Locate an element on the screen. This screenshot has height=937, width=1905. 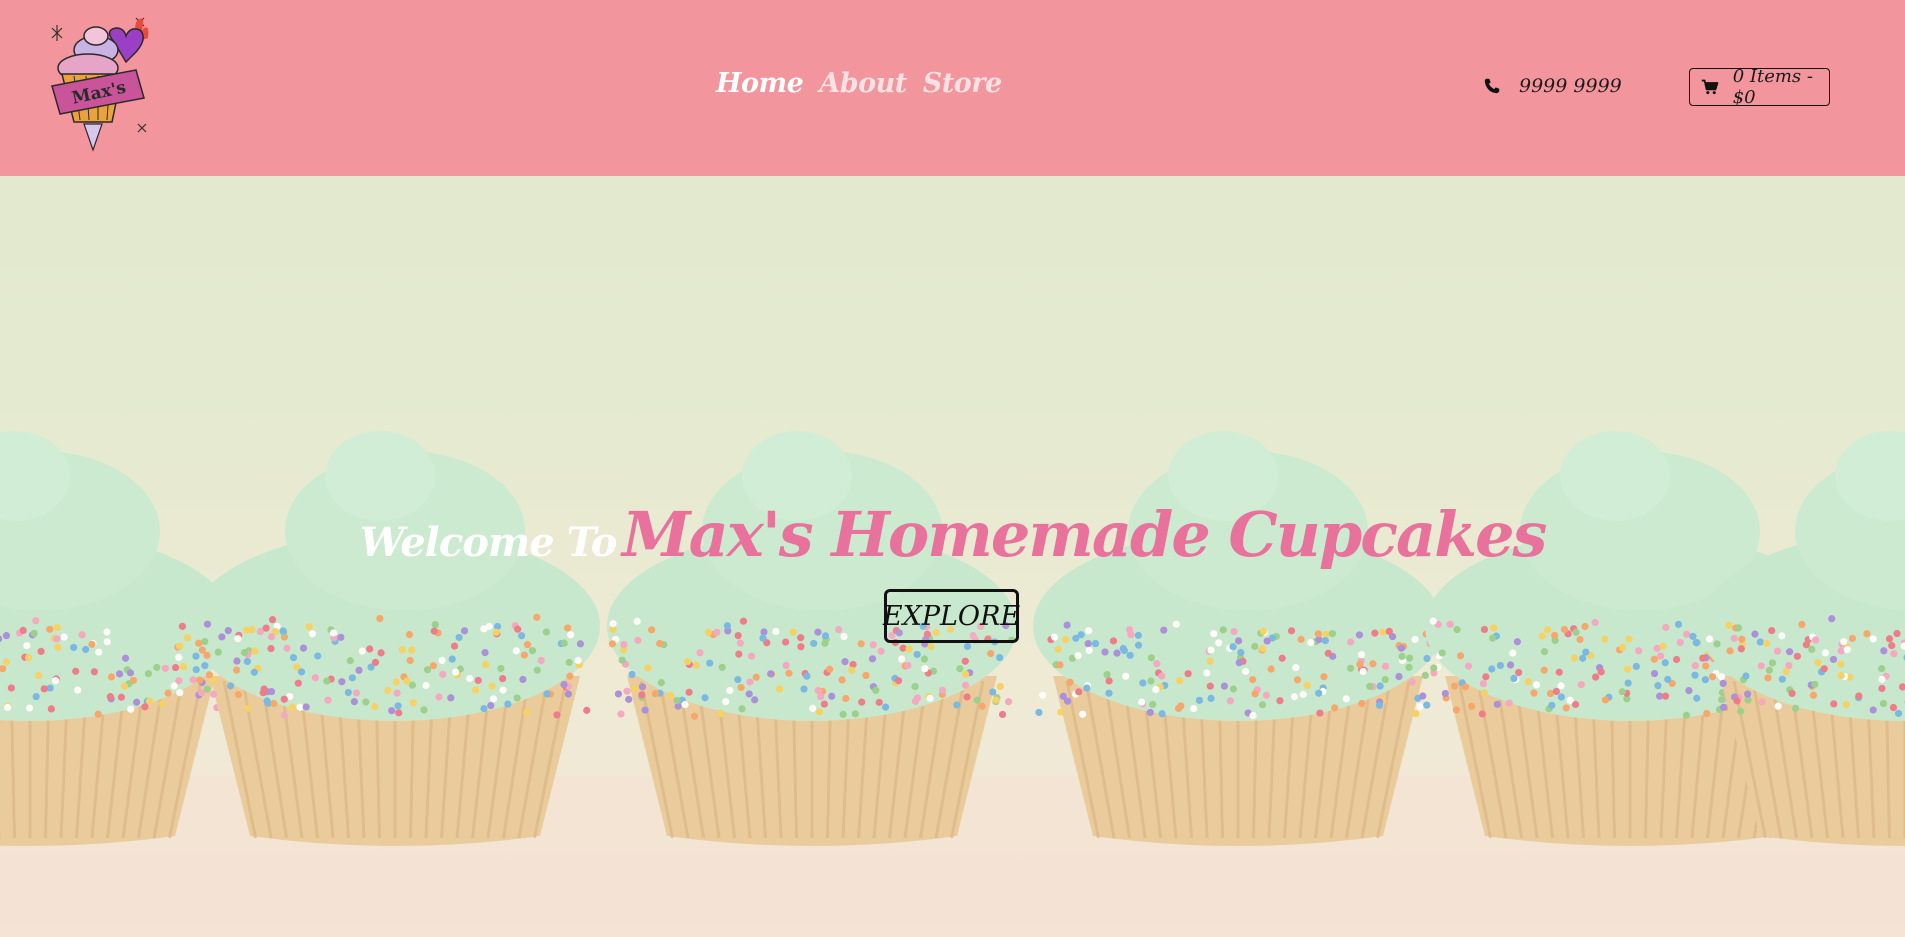
cart-button: 0 Items - $0 is located at coordinates (1759, 87).